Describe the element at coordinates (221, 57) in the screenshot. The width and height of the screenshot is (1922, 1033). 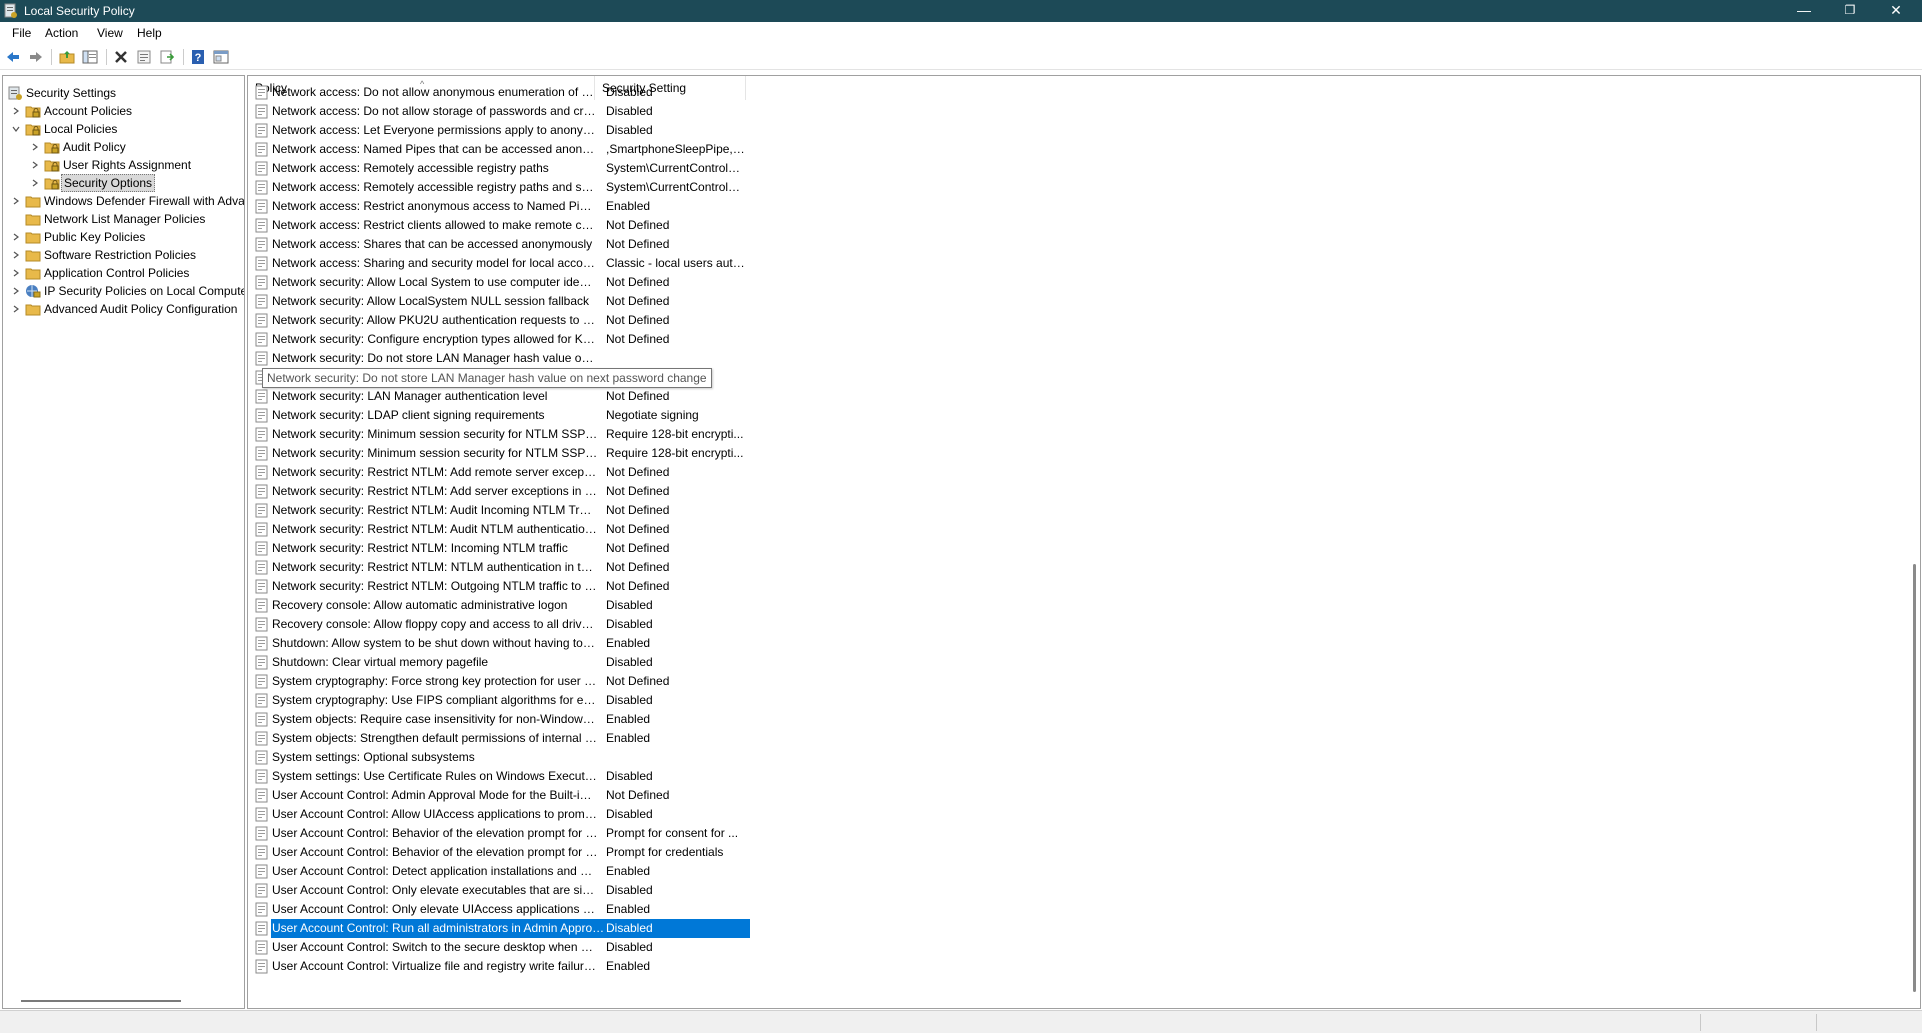
I see `console-view-icon` at that location.